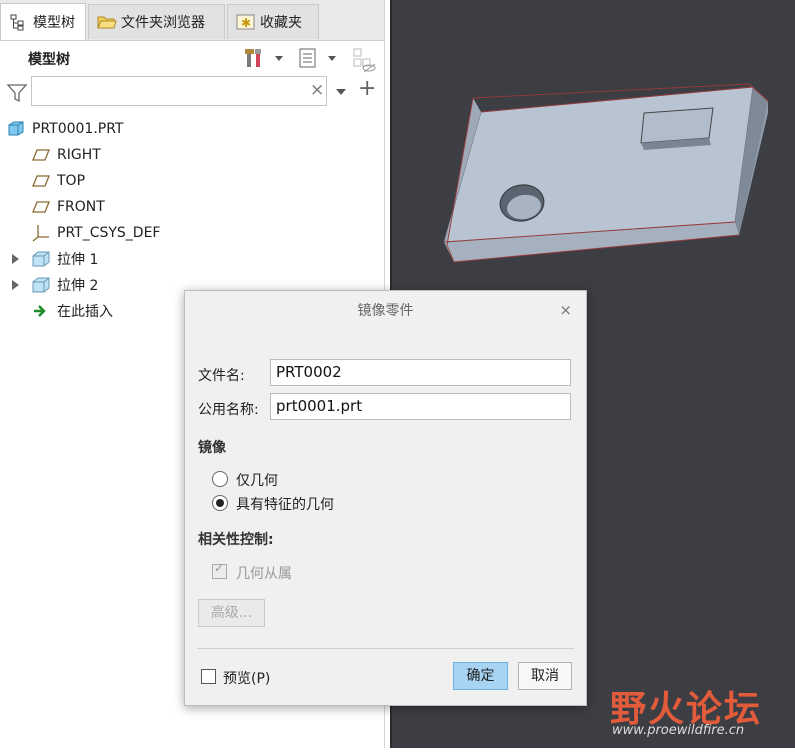 This screenshot has height=752, width=795. Describe the element at coordinates (55, 285) in the screenshot. I see `tree-item-extrude-2: 拉伸 2` at that location.